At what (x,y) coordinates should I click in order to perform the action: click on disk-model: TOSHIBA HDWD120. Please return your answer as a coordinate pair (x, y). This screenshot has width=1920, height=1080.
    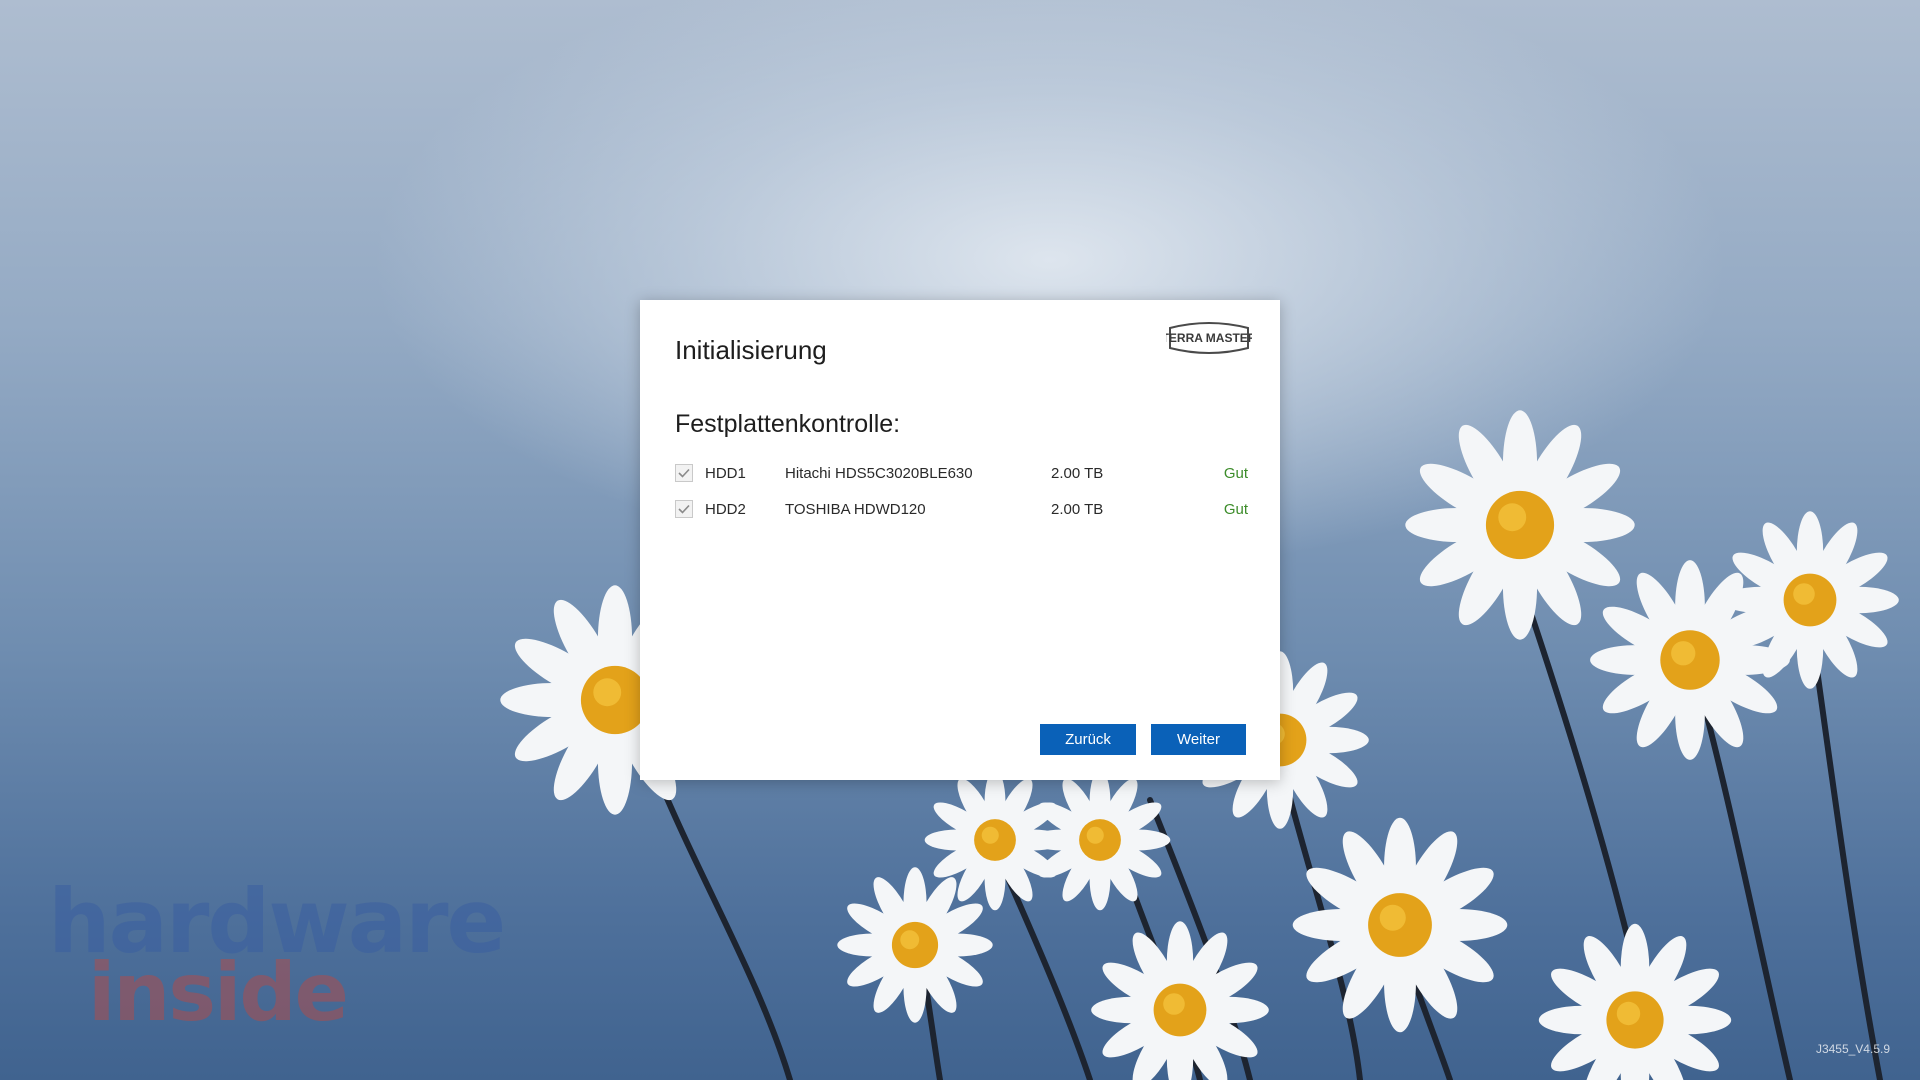
    Looking at the image, I should click on (855, 509).